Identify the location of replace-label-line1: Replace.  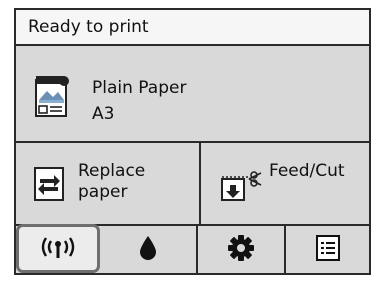
(112, 171).